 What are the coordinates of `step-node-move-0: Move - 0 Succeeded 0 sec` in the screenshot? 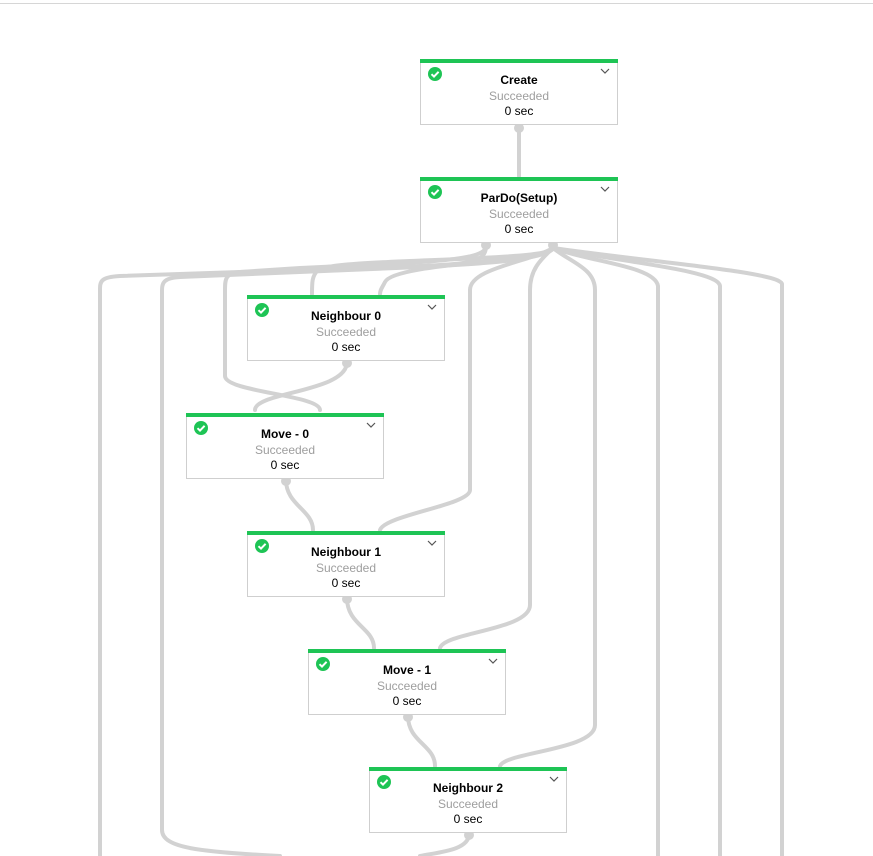 It's located at (285, 446).